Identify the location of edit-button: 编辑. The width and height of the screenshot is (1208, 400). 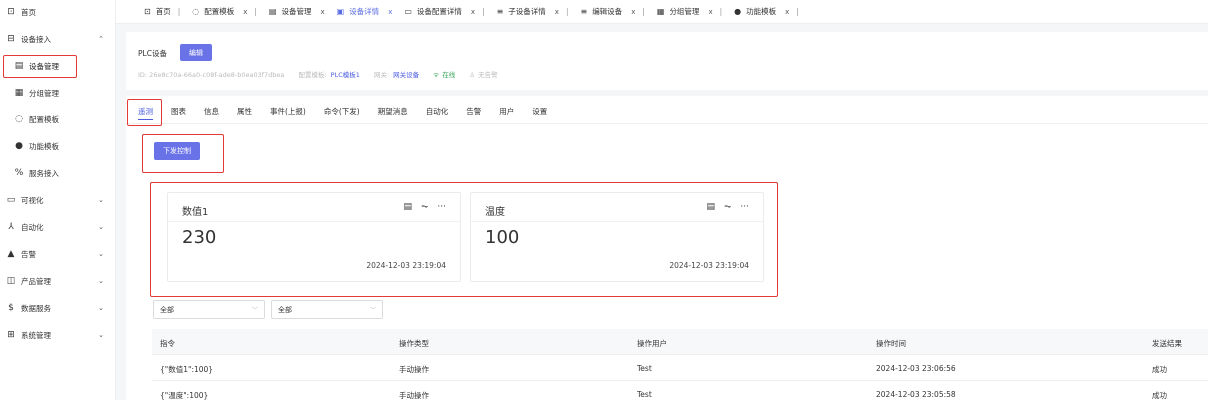
(196, 52).